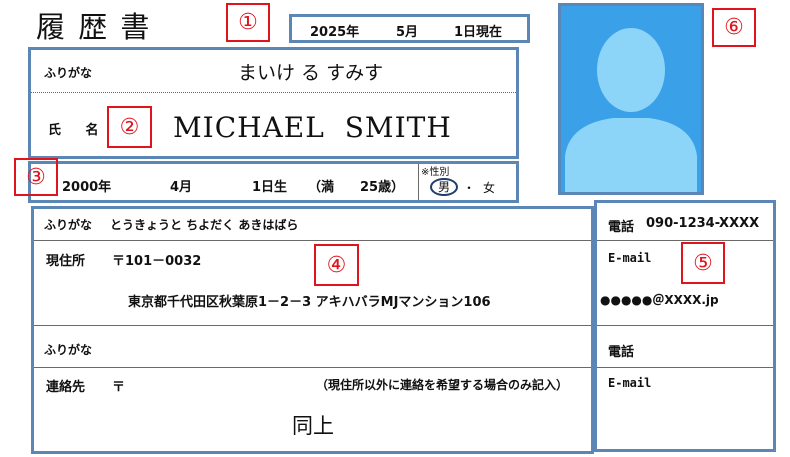 Image resolution: width=790 pixels, height=457 pixels. I want to click on name-divider, so click(273, 92).